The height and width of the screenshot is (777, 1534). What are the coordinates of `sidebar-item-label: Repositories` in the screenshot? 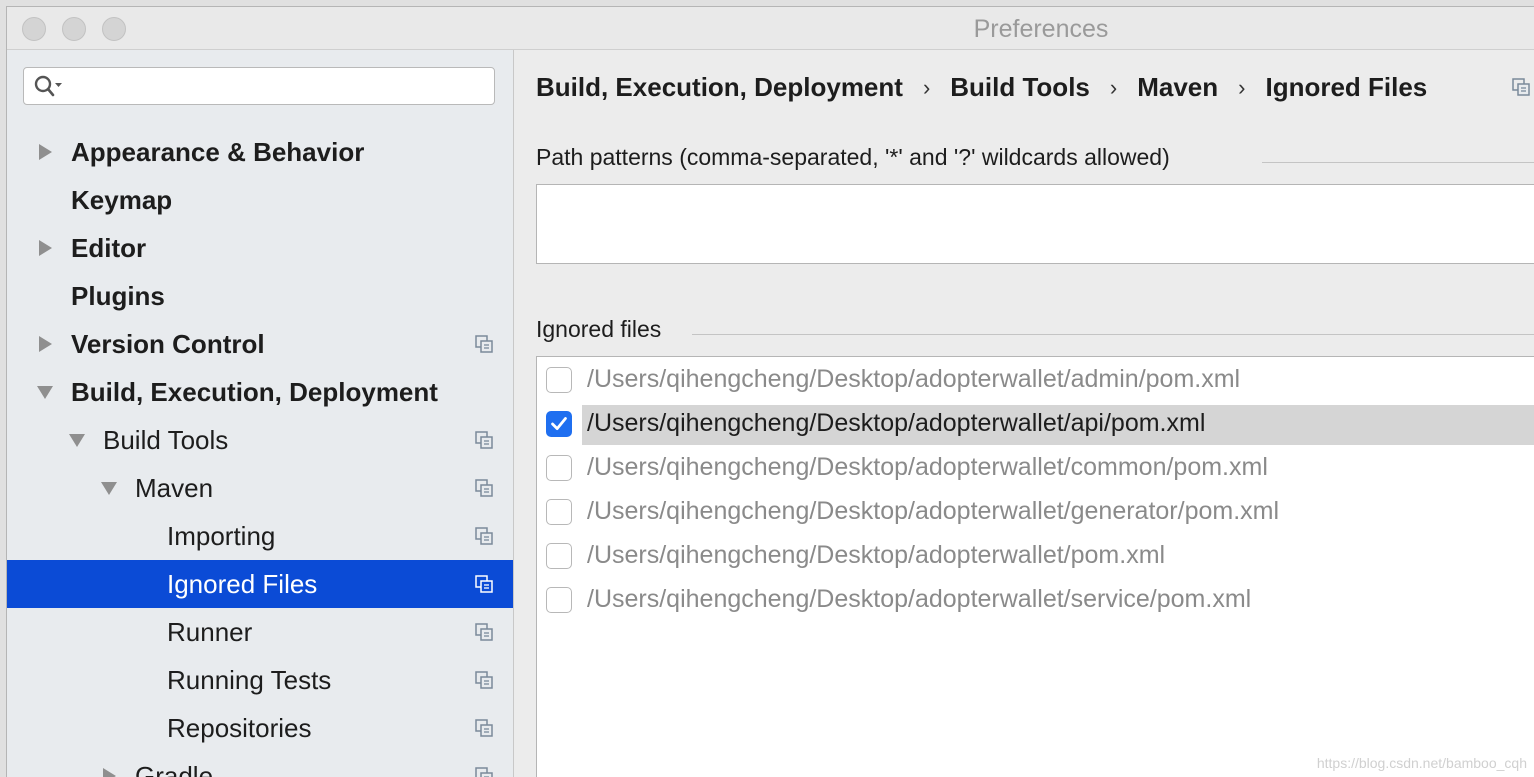 It's located at (239, 728).